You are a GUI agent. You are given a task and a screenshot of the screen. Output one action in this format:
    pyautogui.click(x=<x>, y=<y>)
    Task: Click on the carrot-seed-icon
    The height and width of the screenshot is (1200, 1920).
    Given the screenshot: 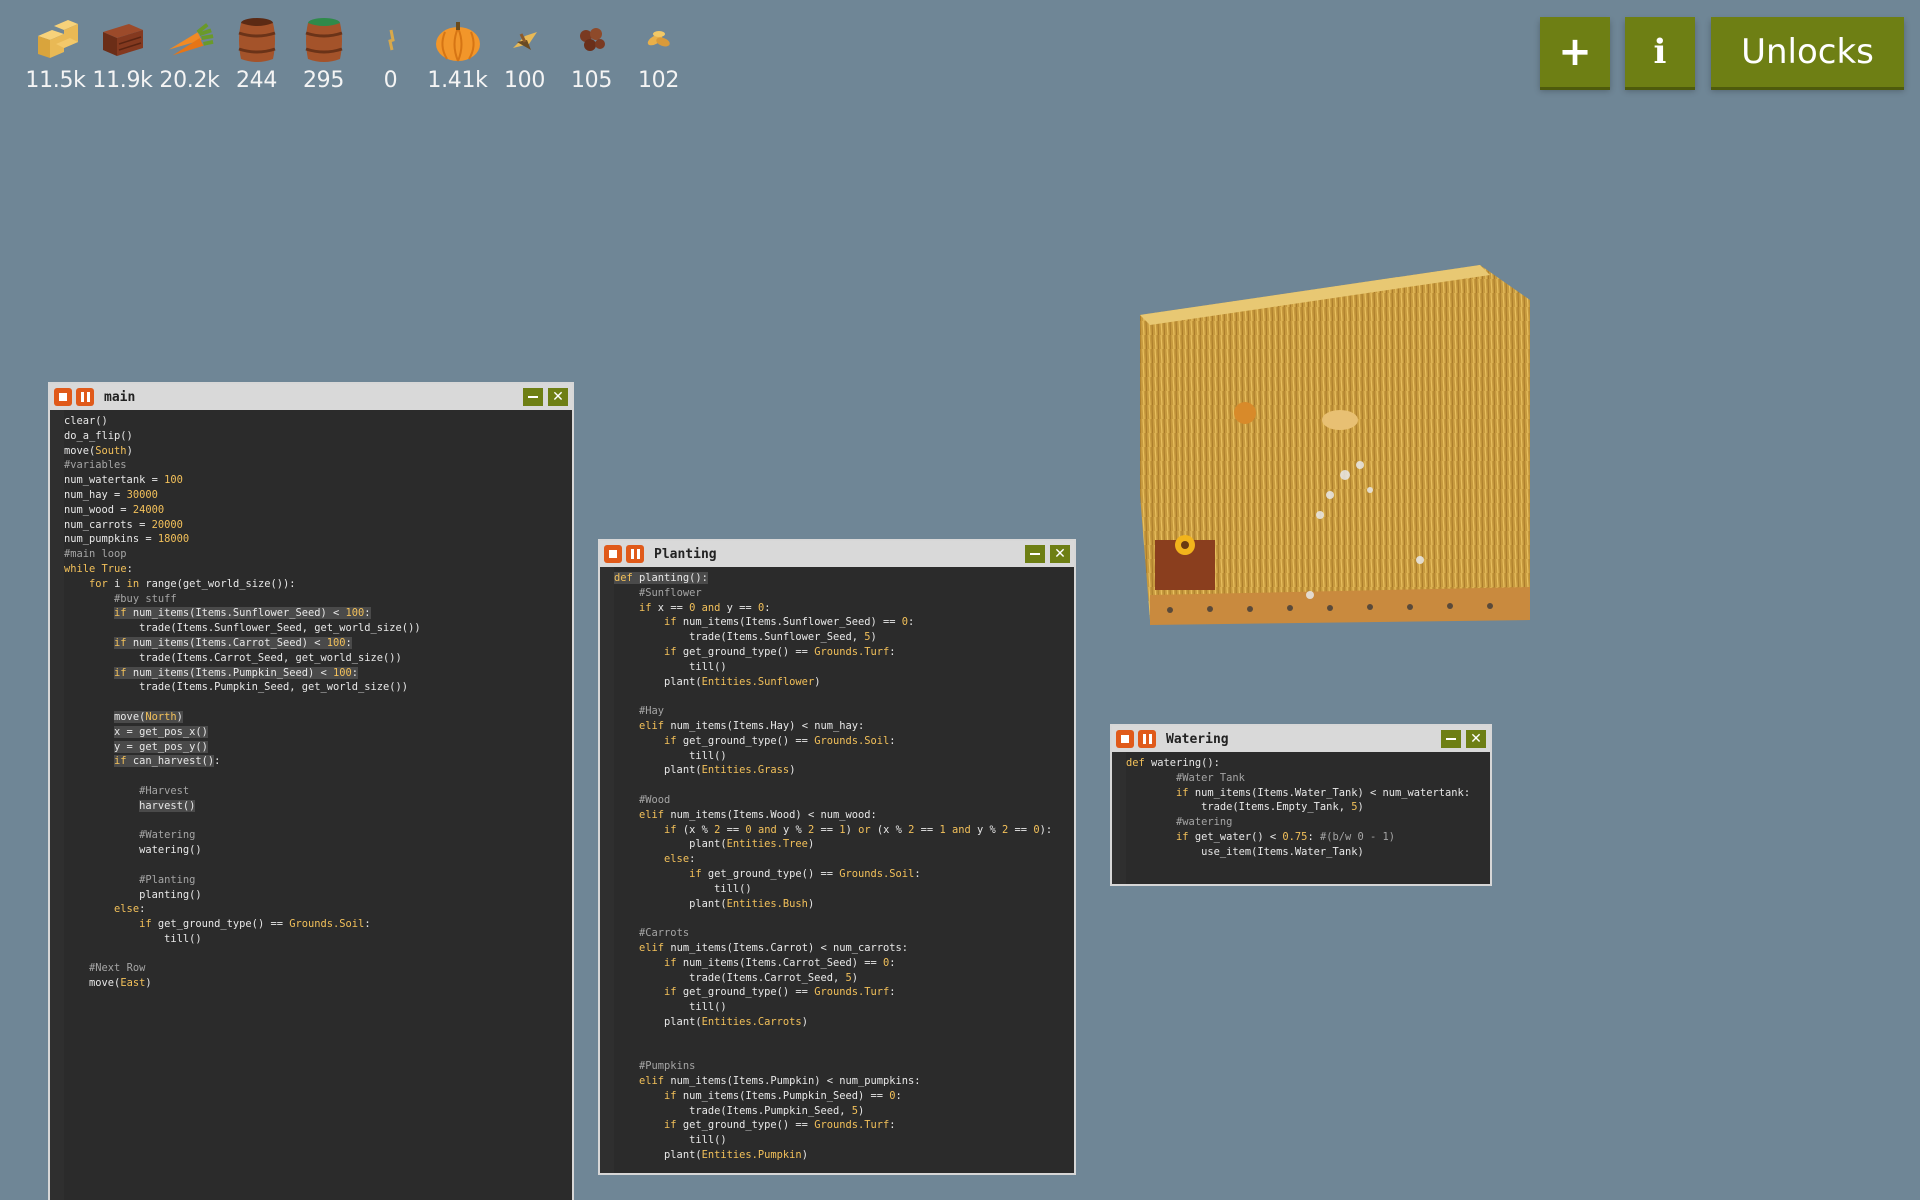 What is the action you would take?
    pyautogui.click(x=592, y=40)
    